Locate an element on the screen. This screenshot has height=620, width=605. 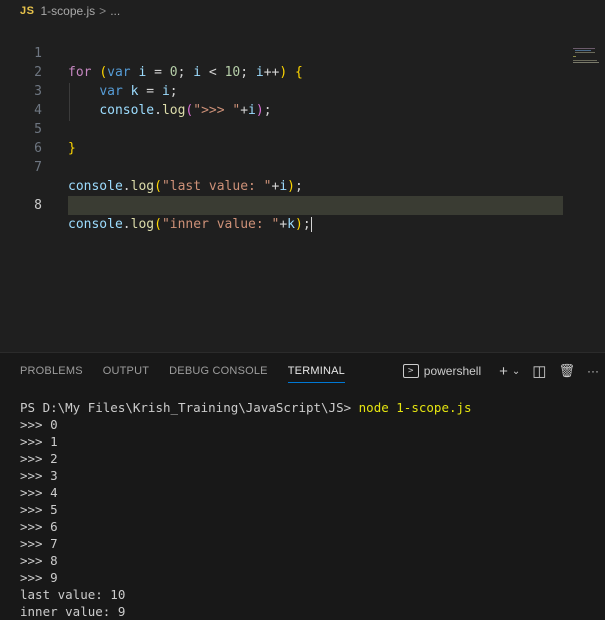
tab-problems: PROBLEMS is located at coordinates (51, 371).